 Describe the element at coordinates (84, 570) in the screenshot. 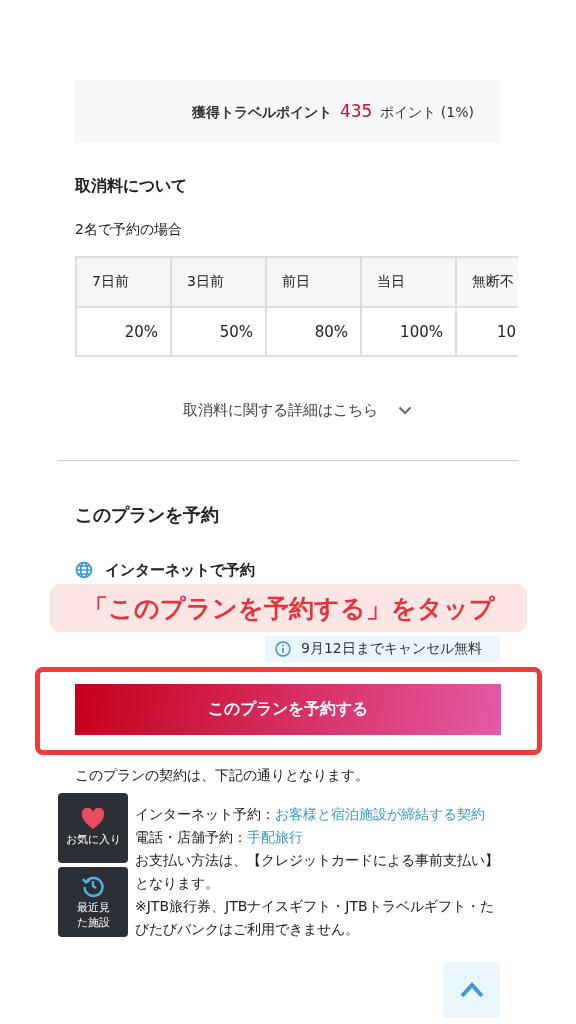

I see `globe-icon` at that location.